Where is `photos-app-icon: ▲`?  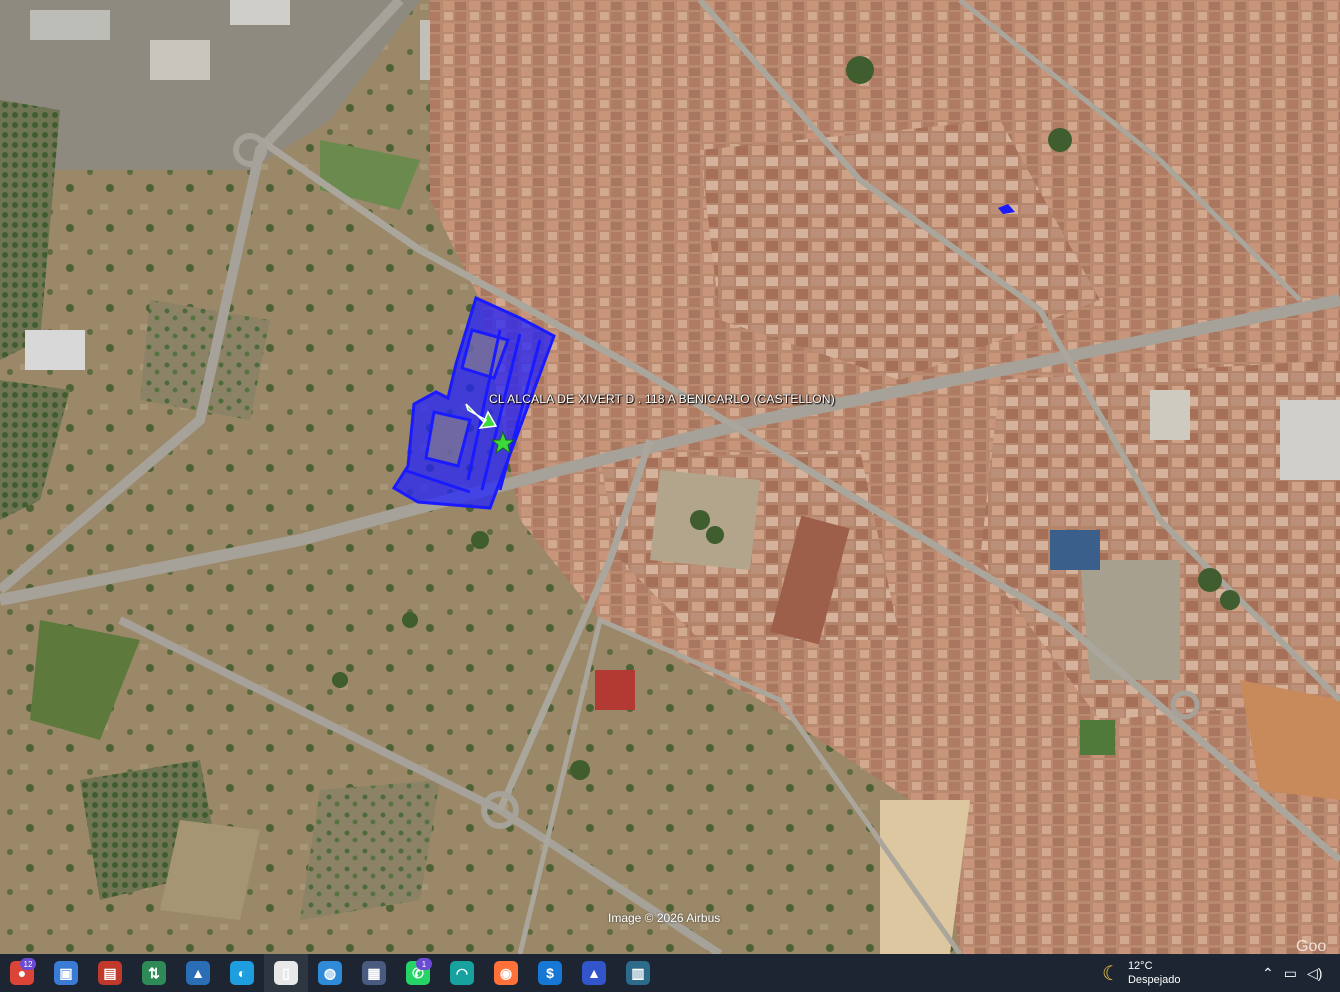
photos-app-icon: ▲ is located at coordinates (198, 973).